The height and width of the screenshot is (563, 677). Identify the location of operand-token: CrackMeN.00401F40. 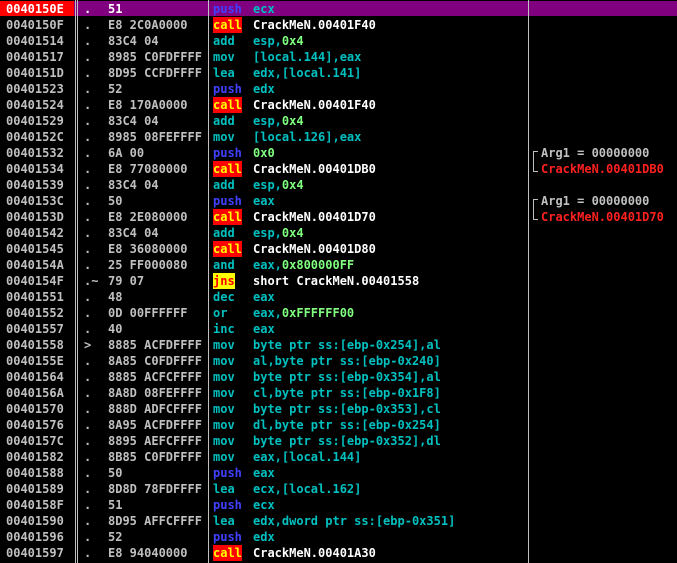
(314, 105).